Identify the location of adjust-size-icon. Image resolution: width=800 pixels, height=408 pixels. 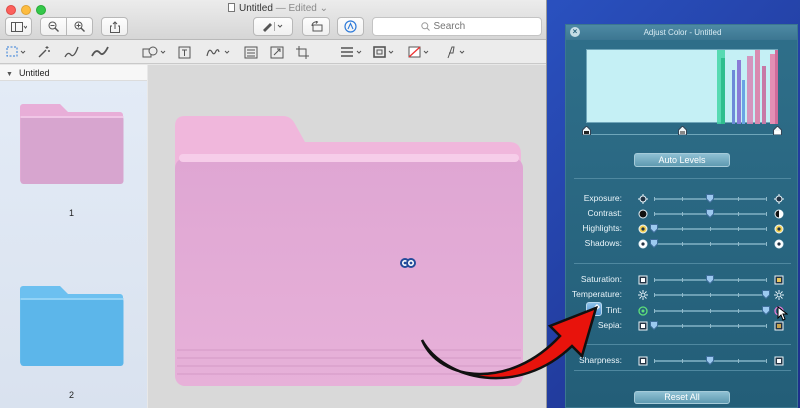
(277, 52).